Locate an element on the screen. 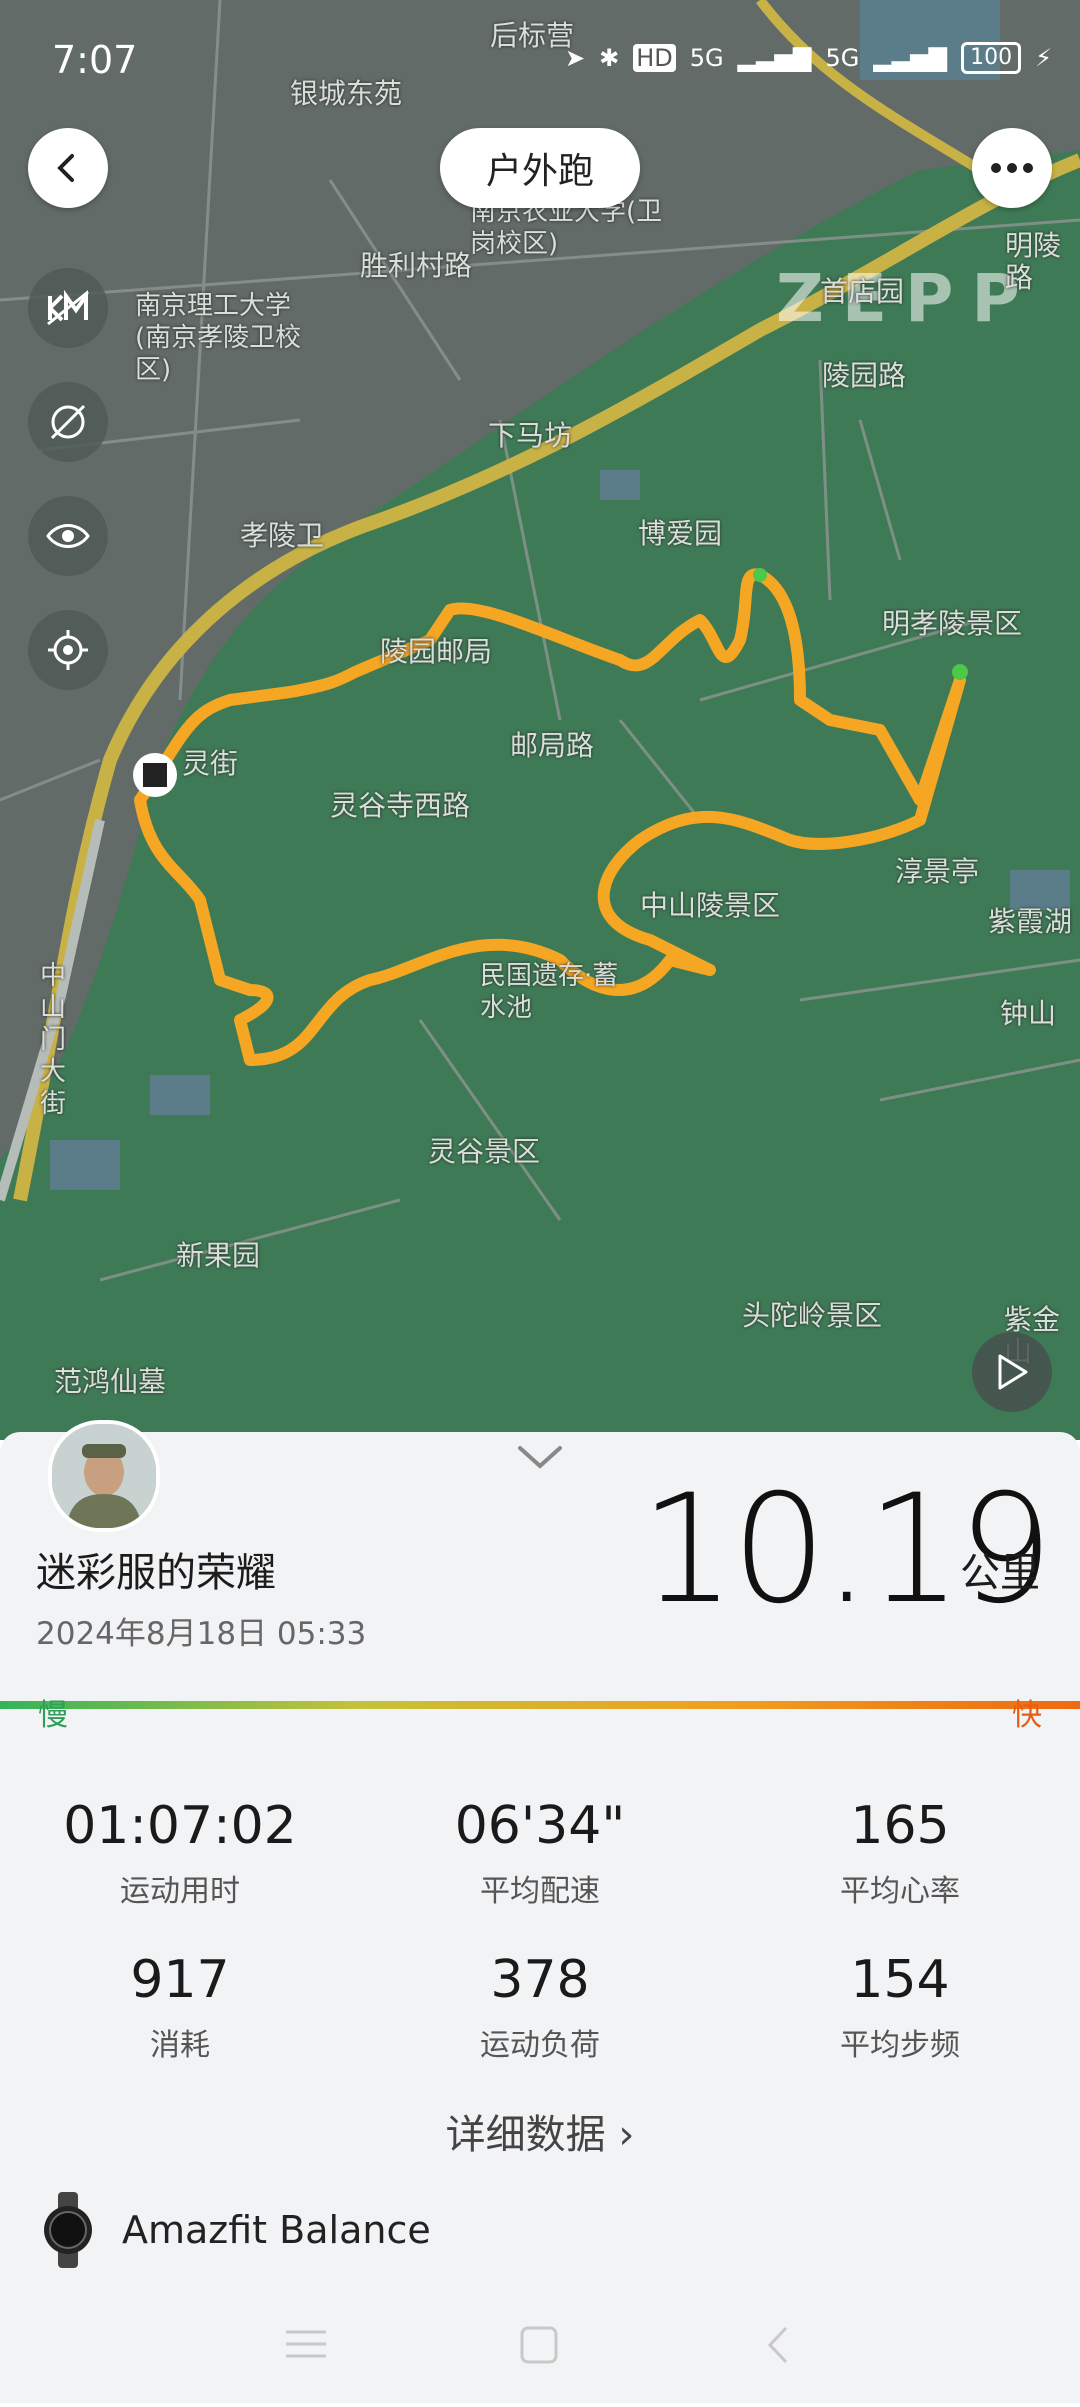 Image resolution: width=1080 pixels, height=2407 pixels. globe-off-icon is located at coordinates (68, 422).